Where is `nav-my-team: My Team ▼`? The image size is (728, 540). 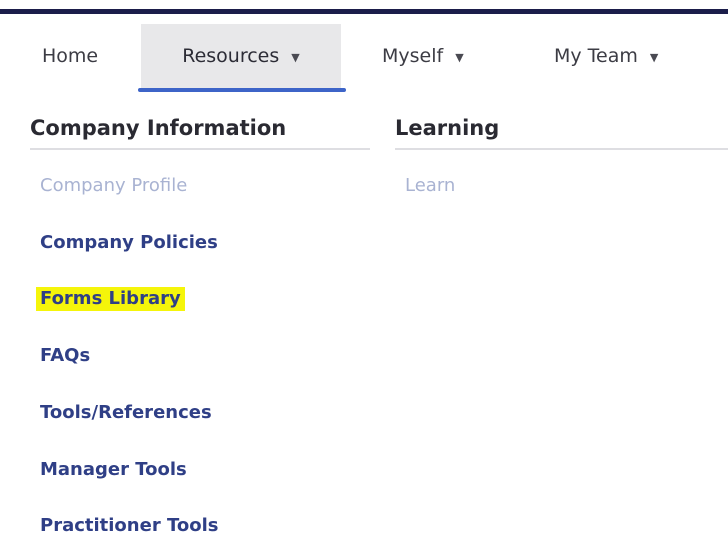
nav-my-team: My Team ▼ is located at coordinates (606, 56).